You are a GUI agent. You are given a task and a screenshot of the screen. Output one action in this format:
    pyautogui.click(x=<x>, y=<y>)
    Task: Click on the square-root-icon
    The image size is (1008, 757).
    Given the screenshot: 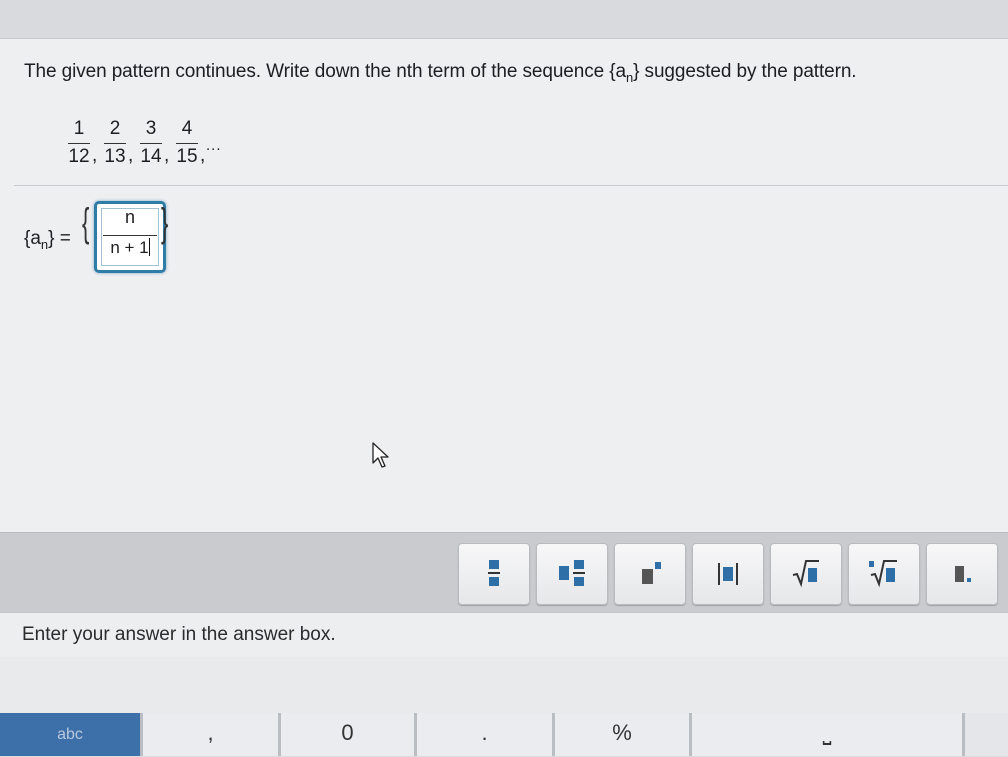 What is the action you would take?
    pyautogui.click(x=805, y=574)
    